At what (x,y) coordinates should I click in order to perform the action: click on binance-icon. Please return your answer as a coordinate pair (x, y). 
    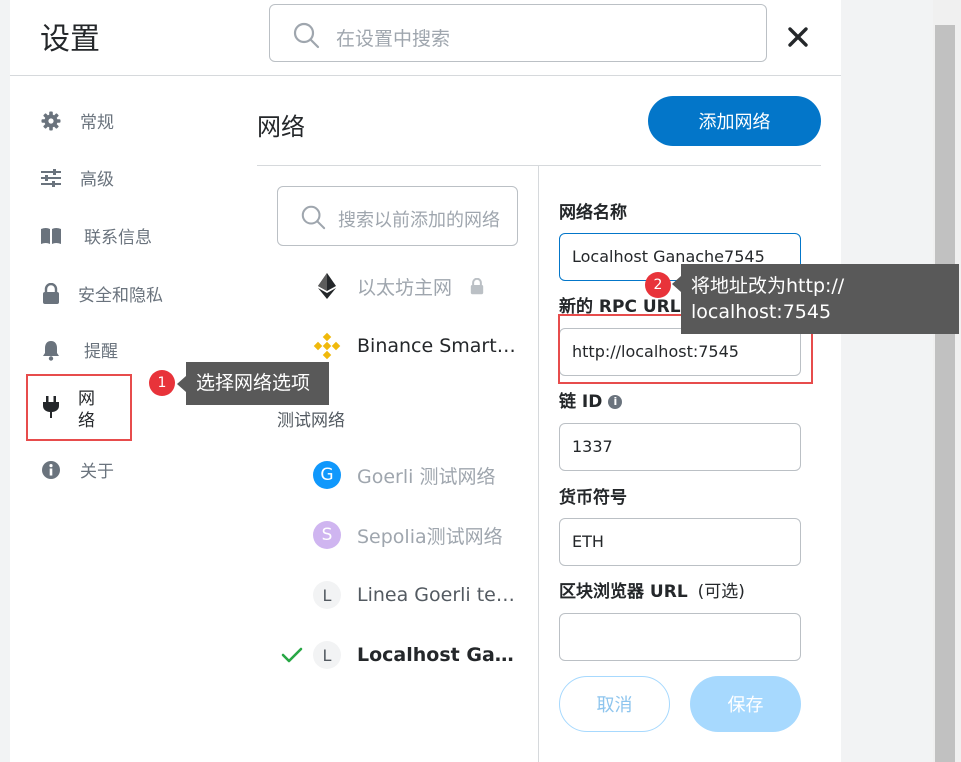
    Looking at the image, I should click on (327, 346).